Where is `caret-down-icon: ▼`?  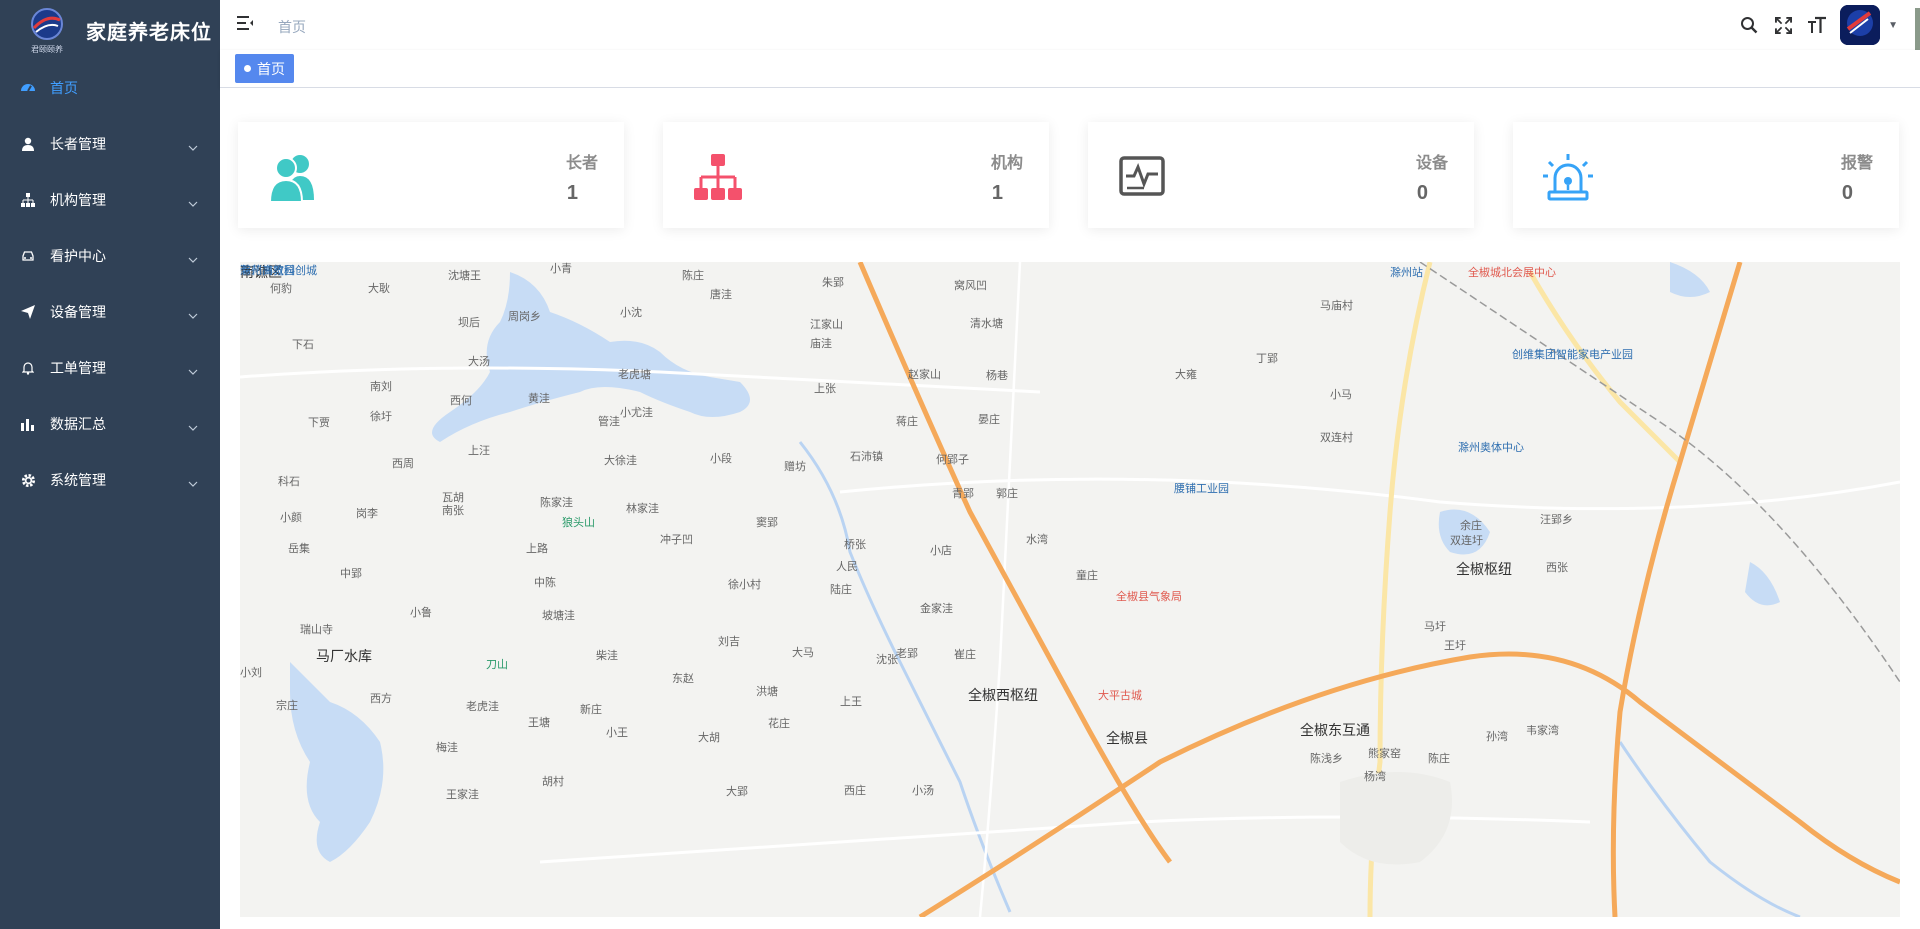 caret-down-icon: ▼ is located at coordinates (1893, 25).